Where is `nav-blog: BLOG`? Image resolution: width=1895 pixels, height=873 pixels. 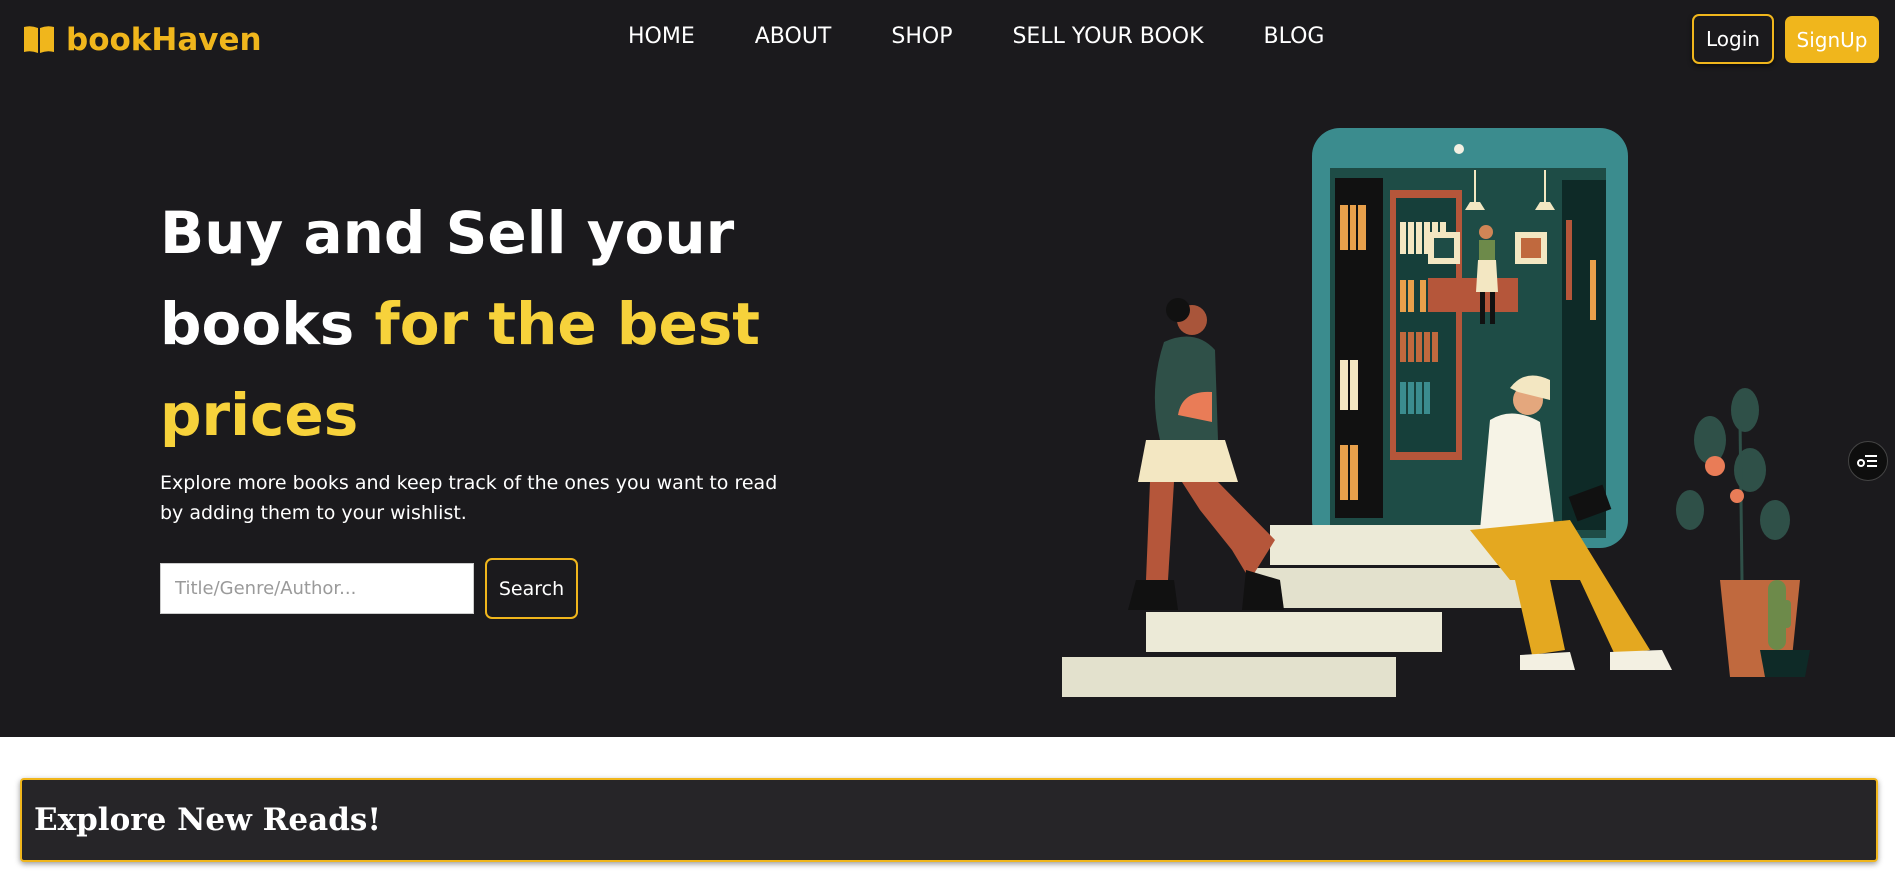
nav-blog: BLOG is located at coordinates (1294, 36).